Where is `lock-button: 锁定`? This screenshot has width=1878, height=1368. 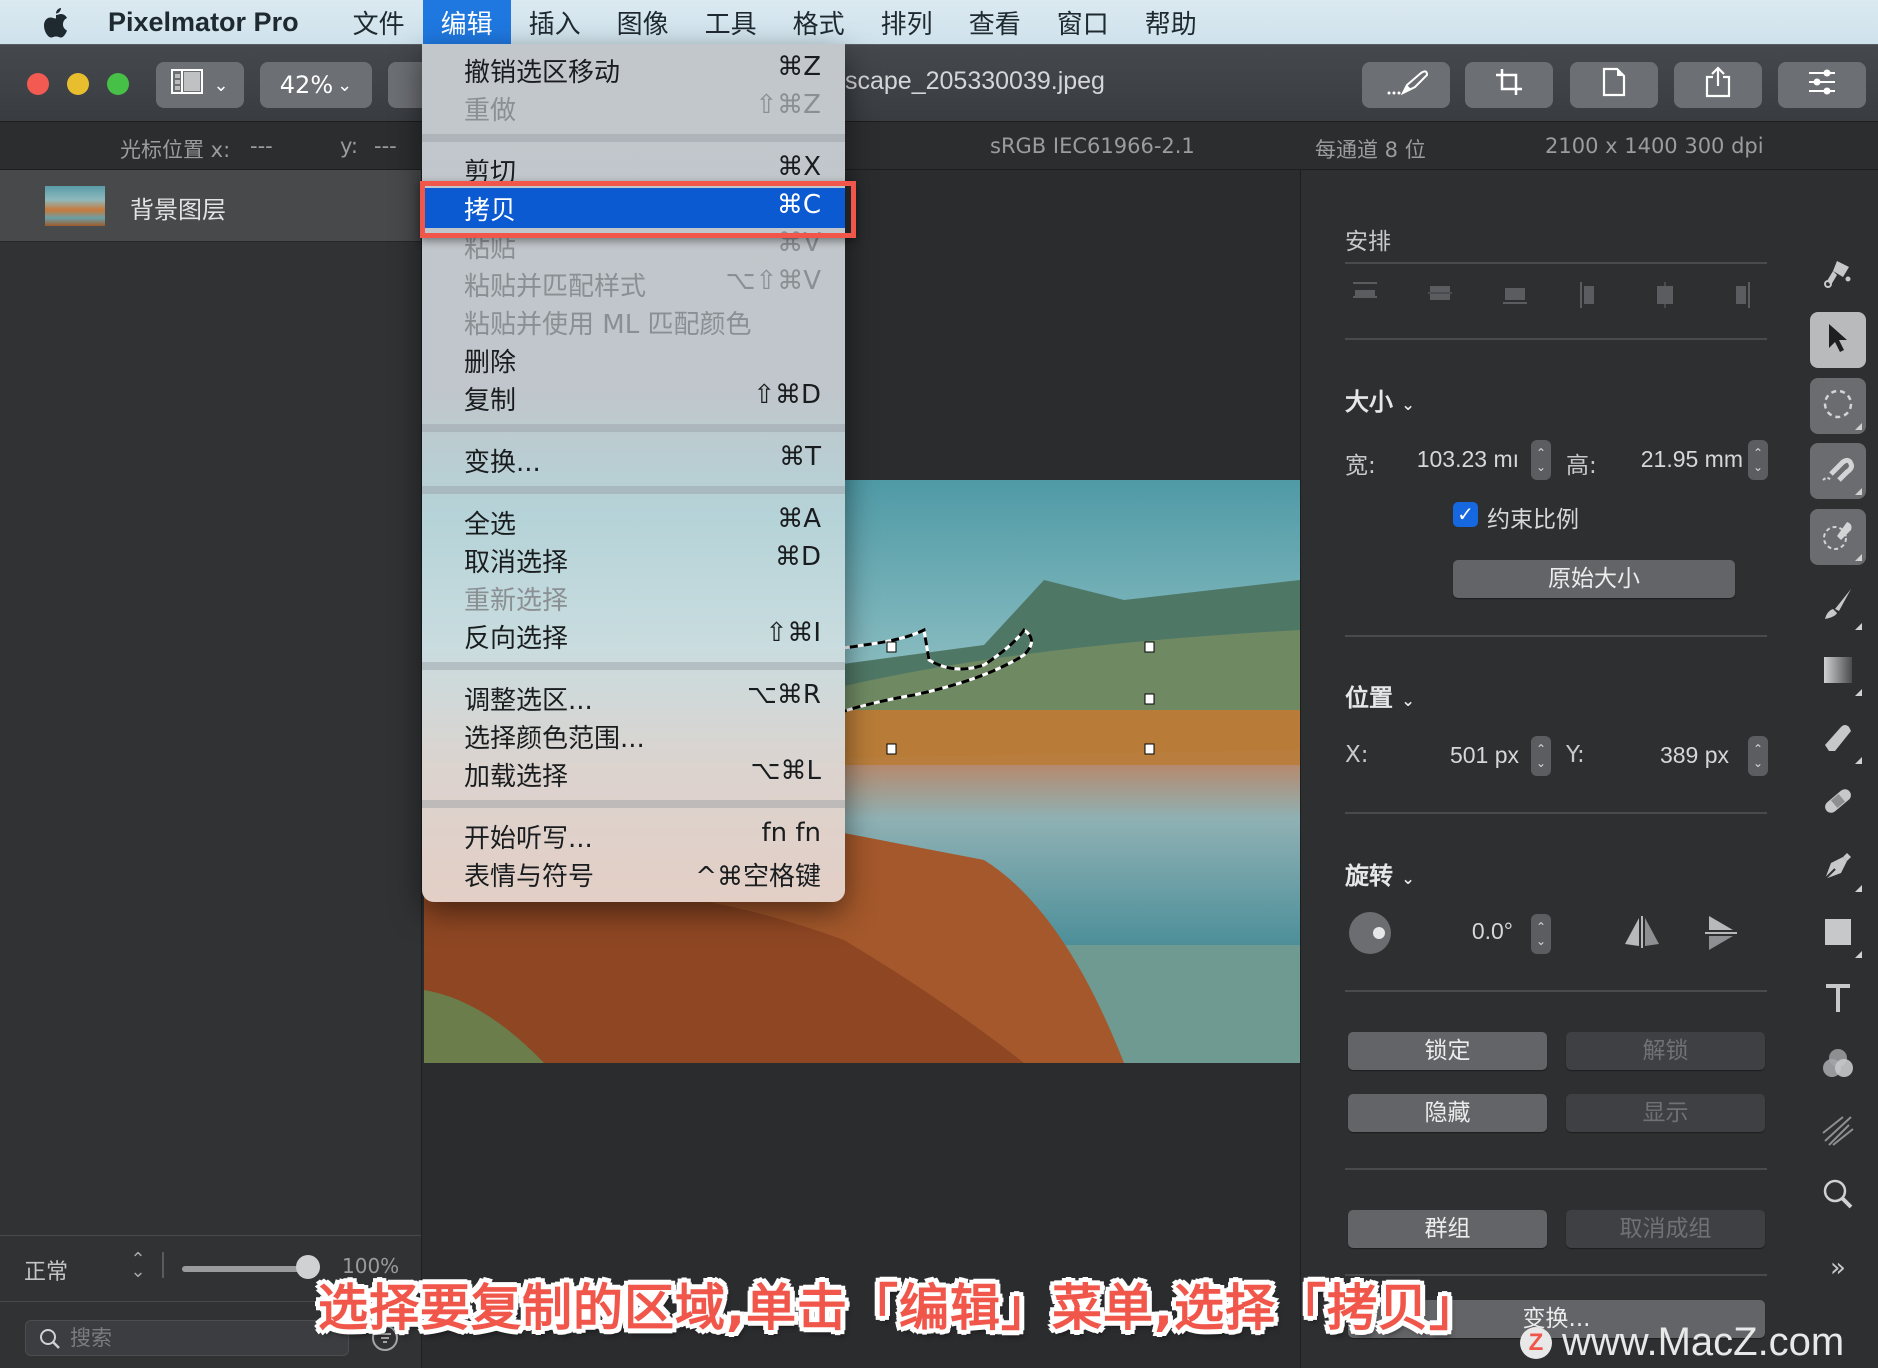 lock-button: 锁定 is located at coordinates (1447, 1051).